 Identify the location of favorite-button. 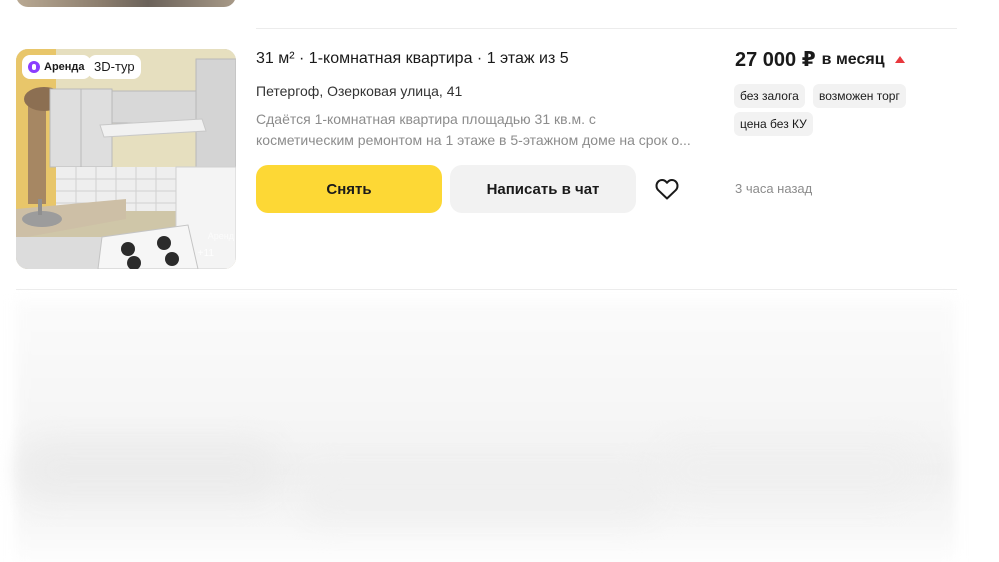
(667, 189).